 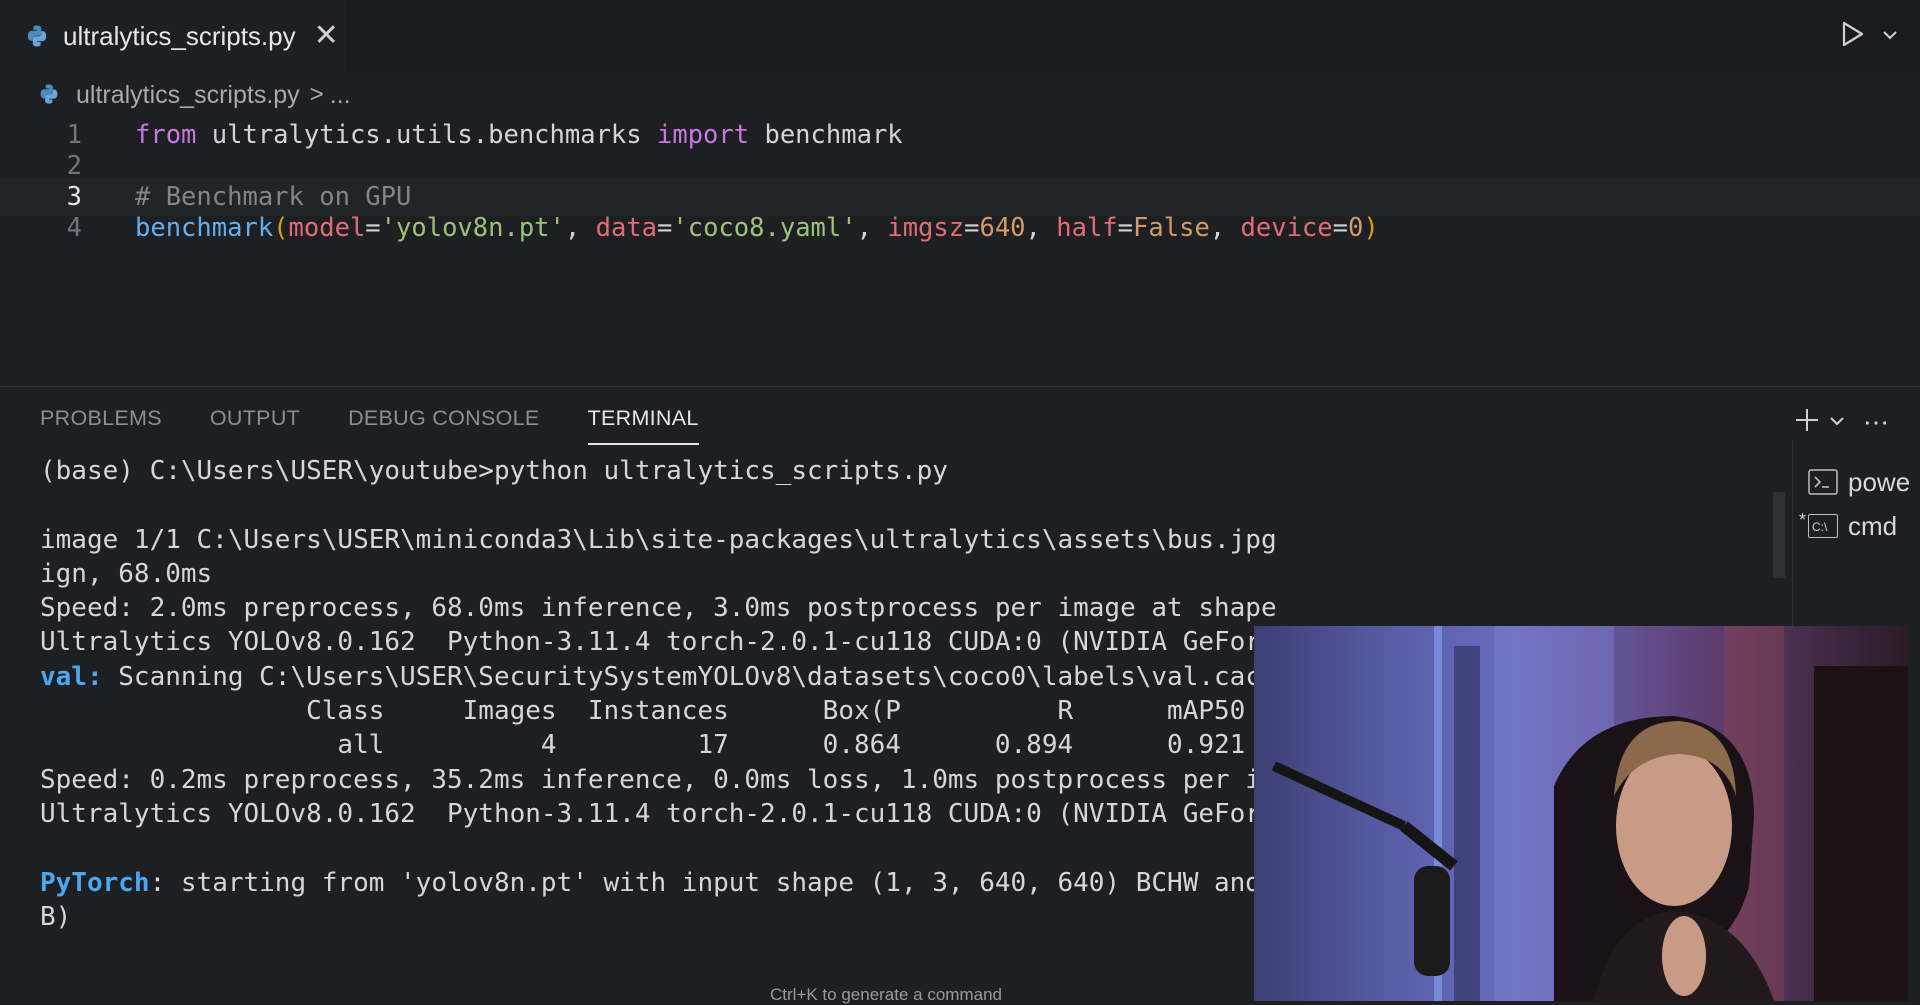 What do you see at coordinates (1807, 422) in the screenshot?
I see `new-terminal-icon` at bounding box center [1807, 422].